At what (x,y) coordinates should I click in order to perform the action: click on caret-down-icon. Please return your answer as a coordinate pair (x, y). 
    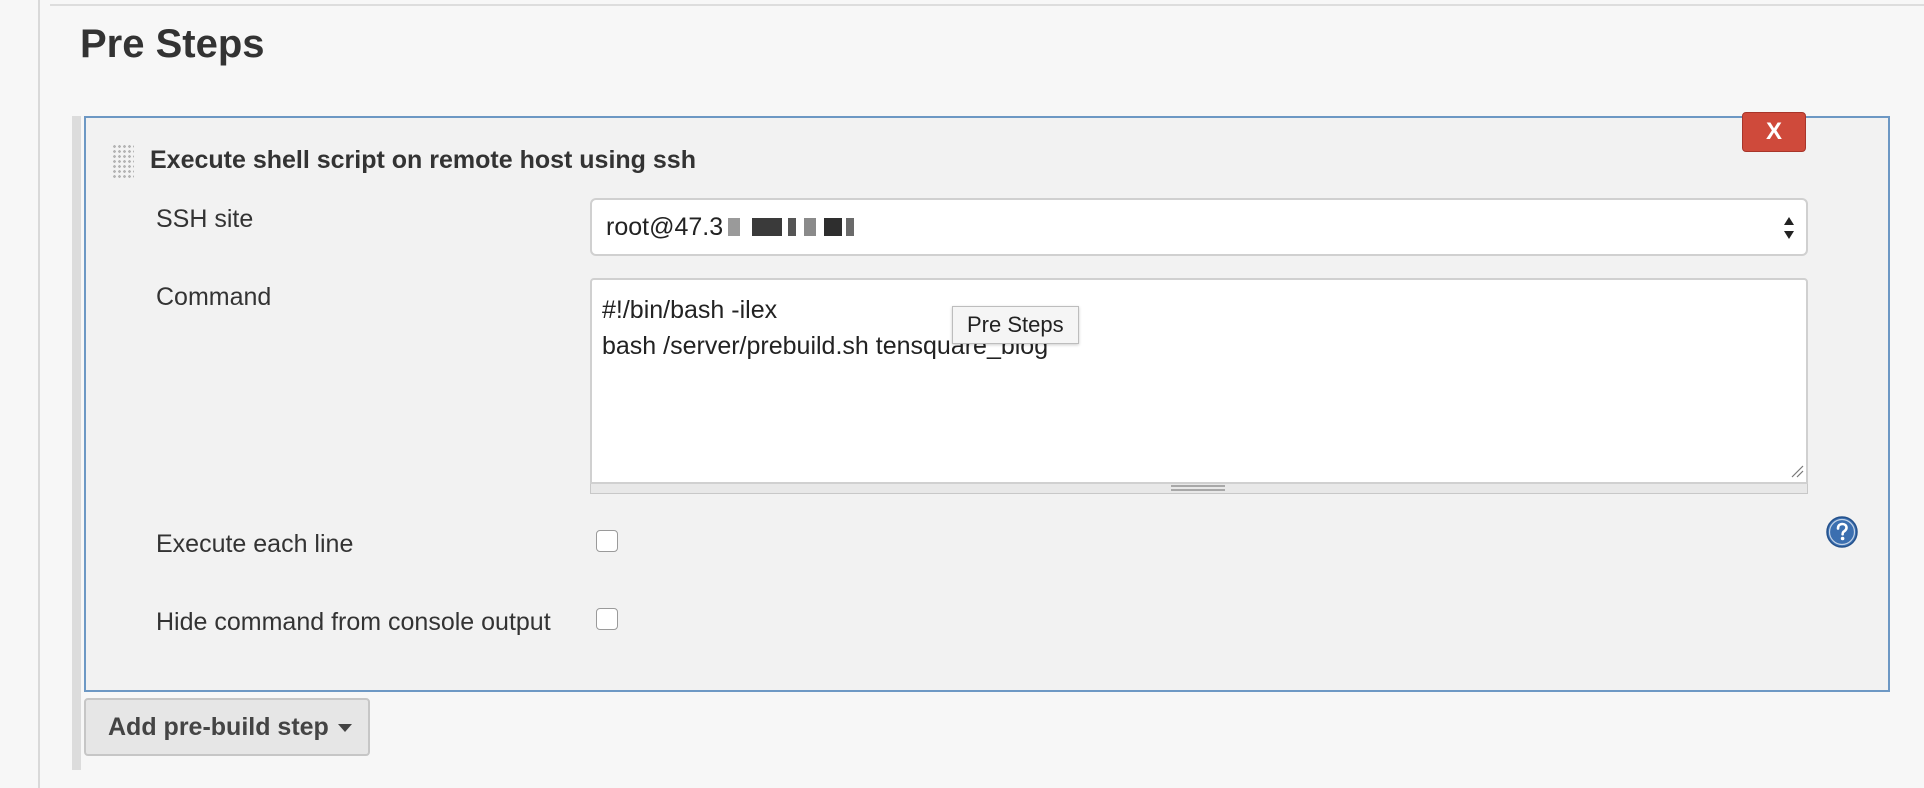
    Looking at the image, I should click on (345, 728).